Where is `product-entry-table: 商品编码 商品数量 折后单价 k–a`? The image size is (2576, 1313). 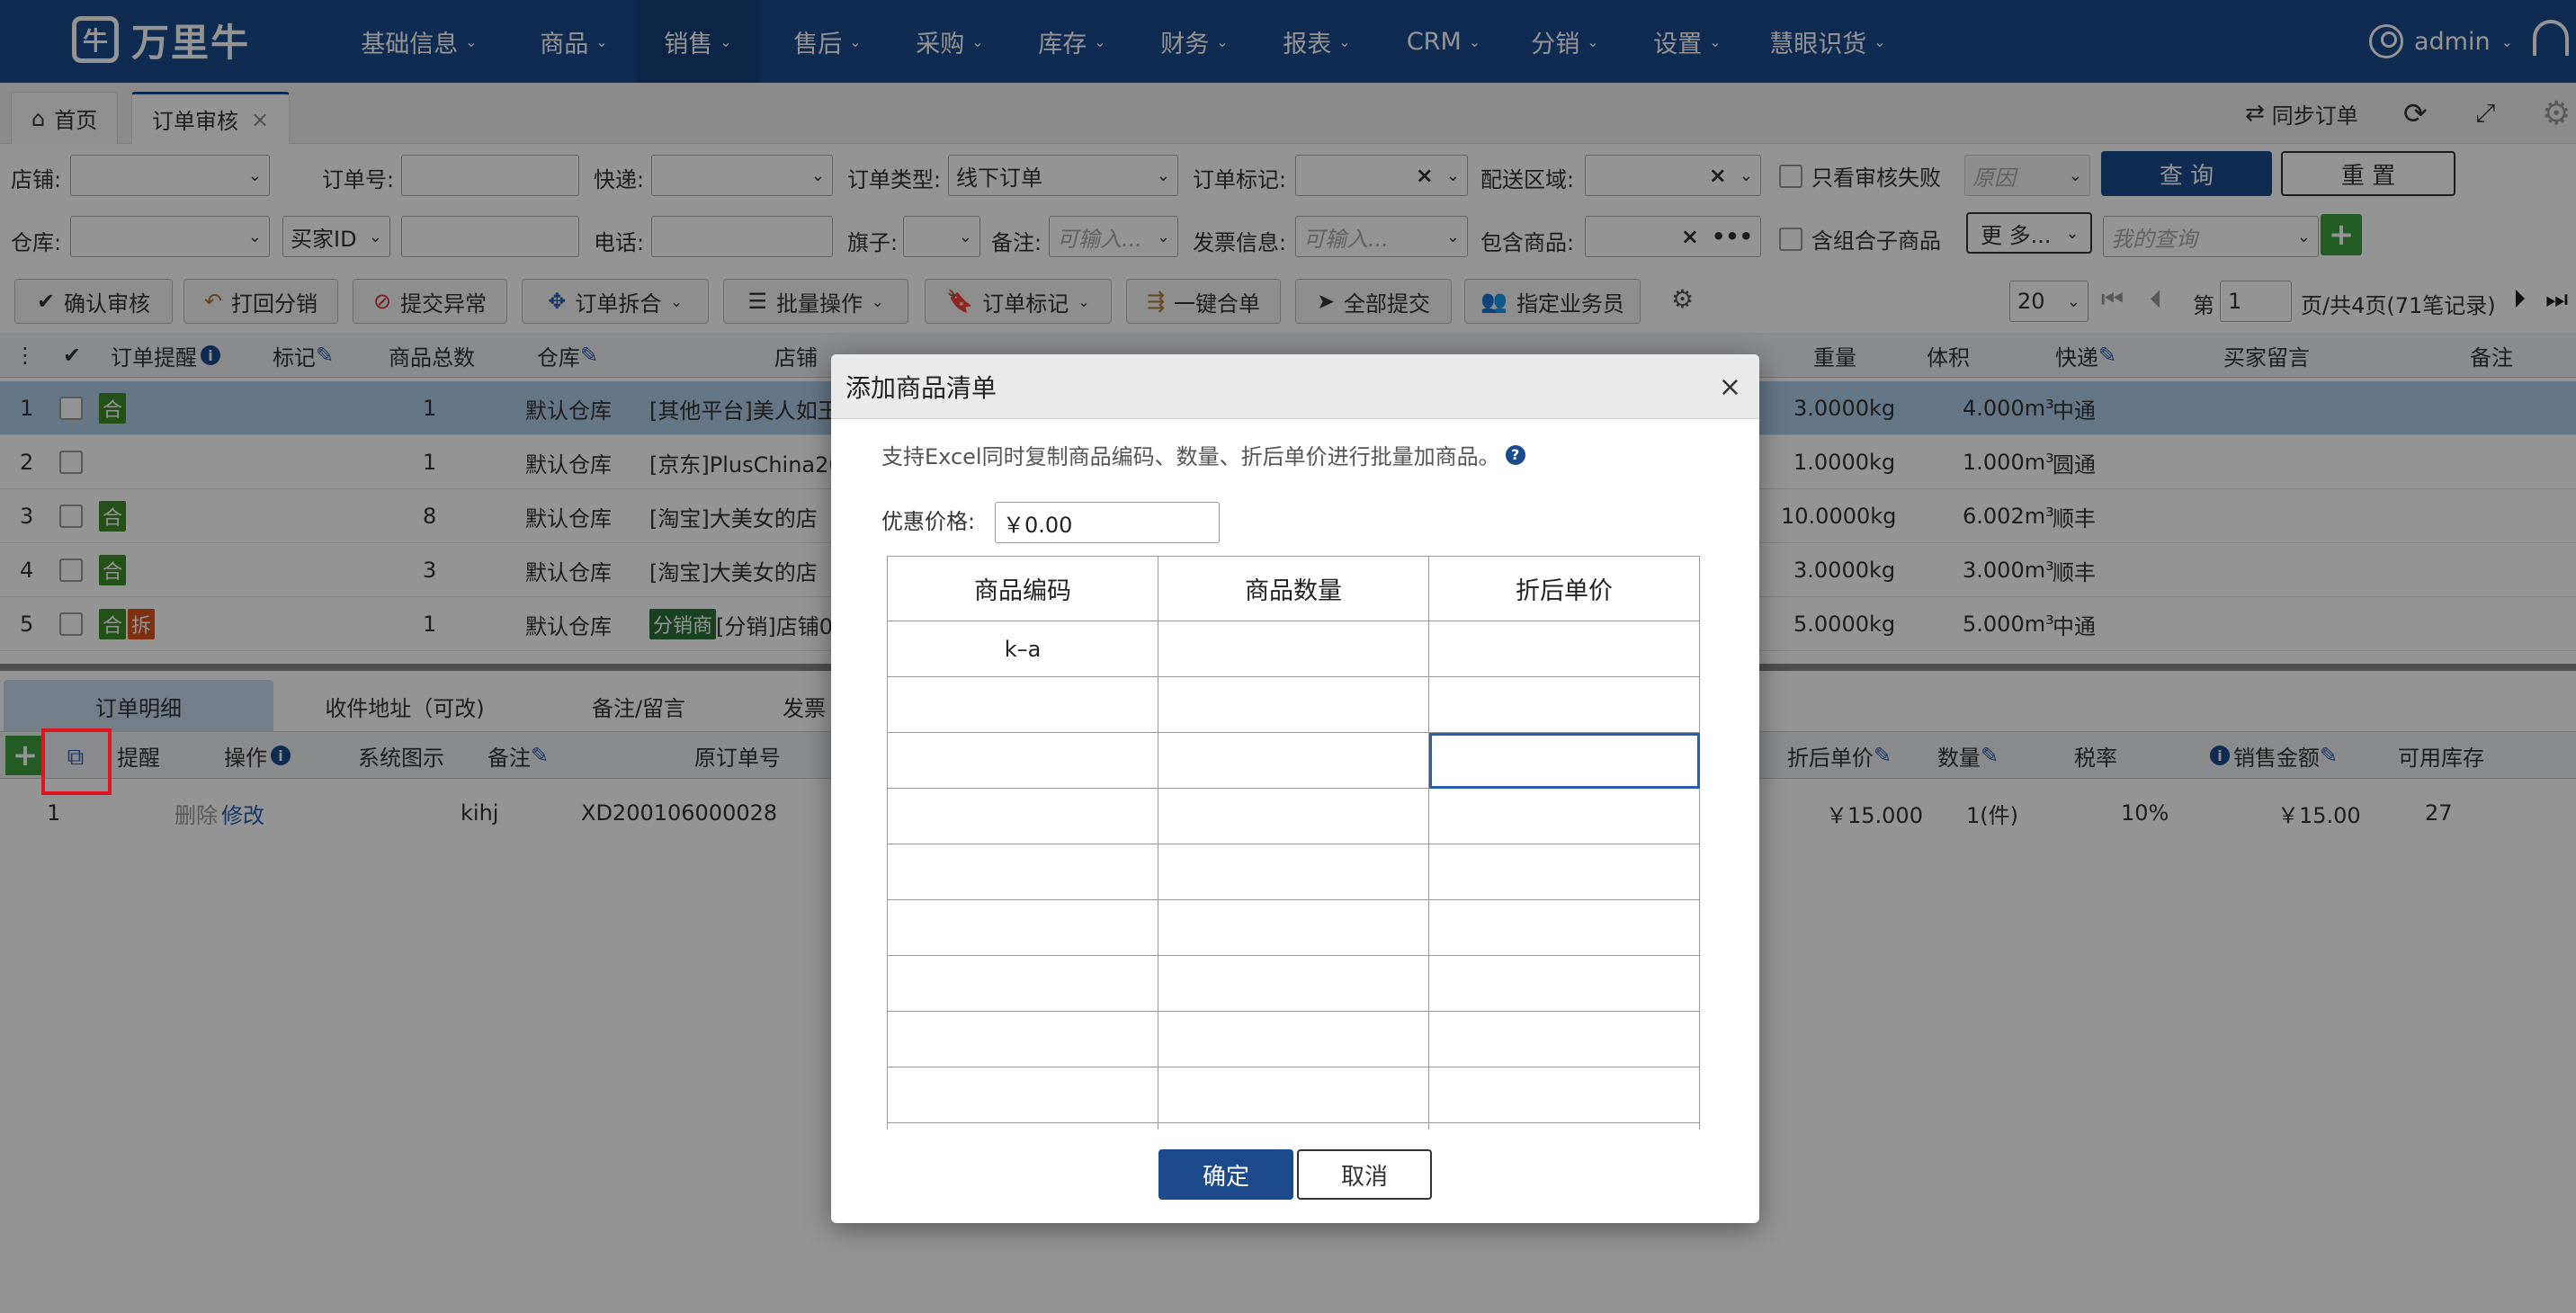
product-entry-table: 商品编码 商品数量 折后单价 k–a is located at coordinates (1293, 843).